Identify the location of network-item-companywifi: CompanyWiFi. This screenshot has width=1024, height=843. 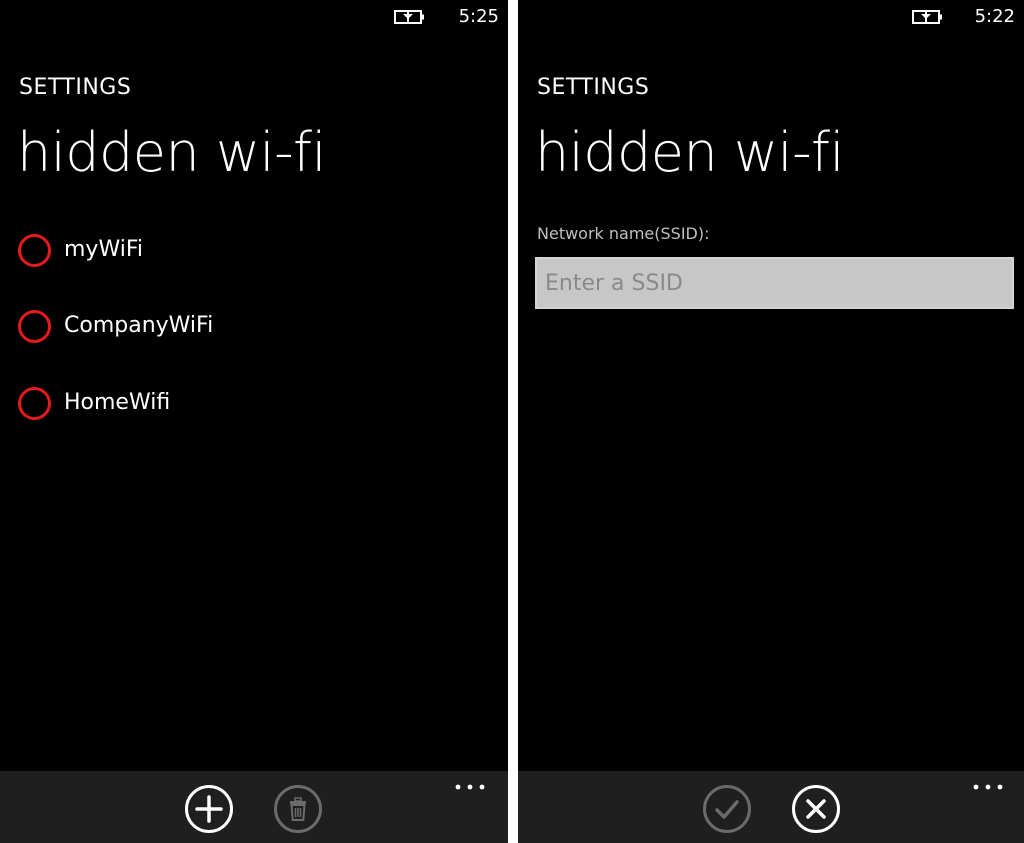
(188, 326).